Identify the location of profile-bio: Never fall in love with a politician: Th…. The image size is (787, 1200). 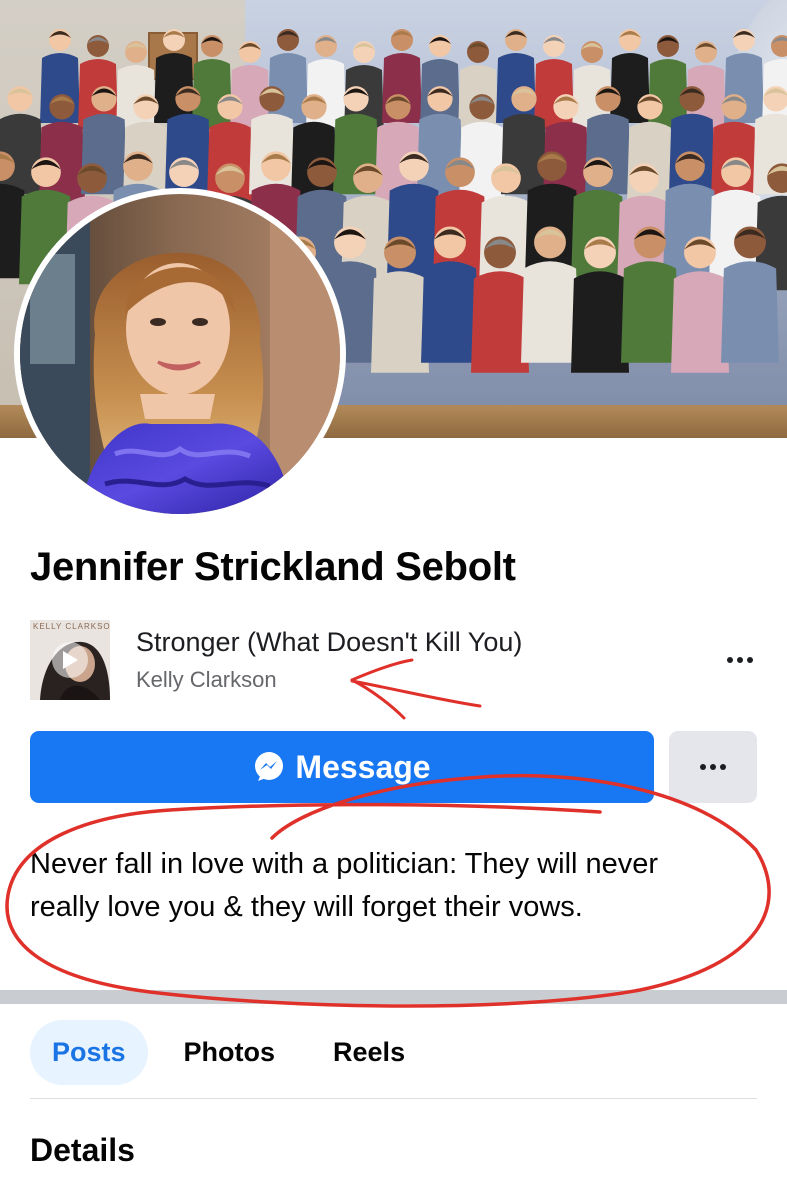
(344, 885).